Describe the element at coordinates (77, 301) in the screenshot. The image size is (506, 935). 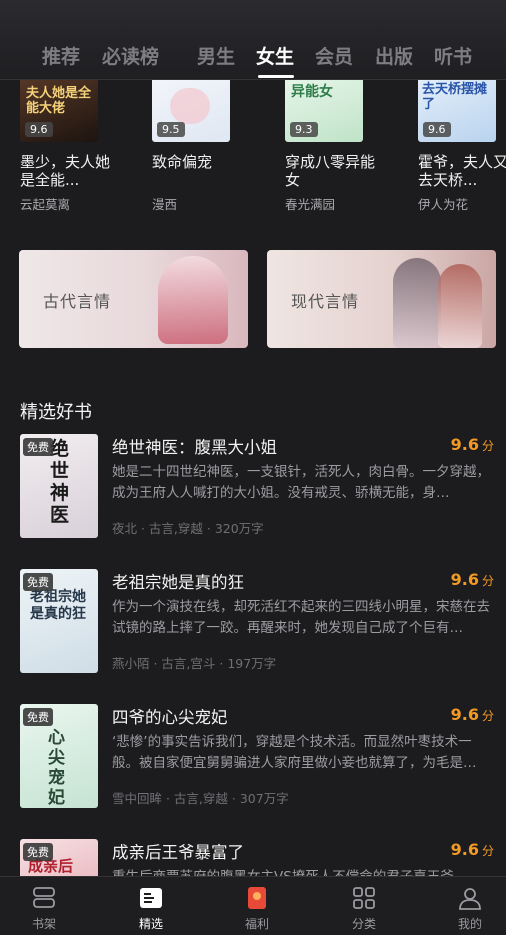
I see `banner-label: 古代言情` at that location.